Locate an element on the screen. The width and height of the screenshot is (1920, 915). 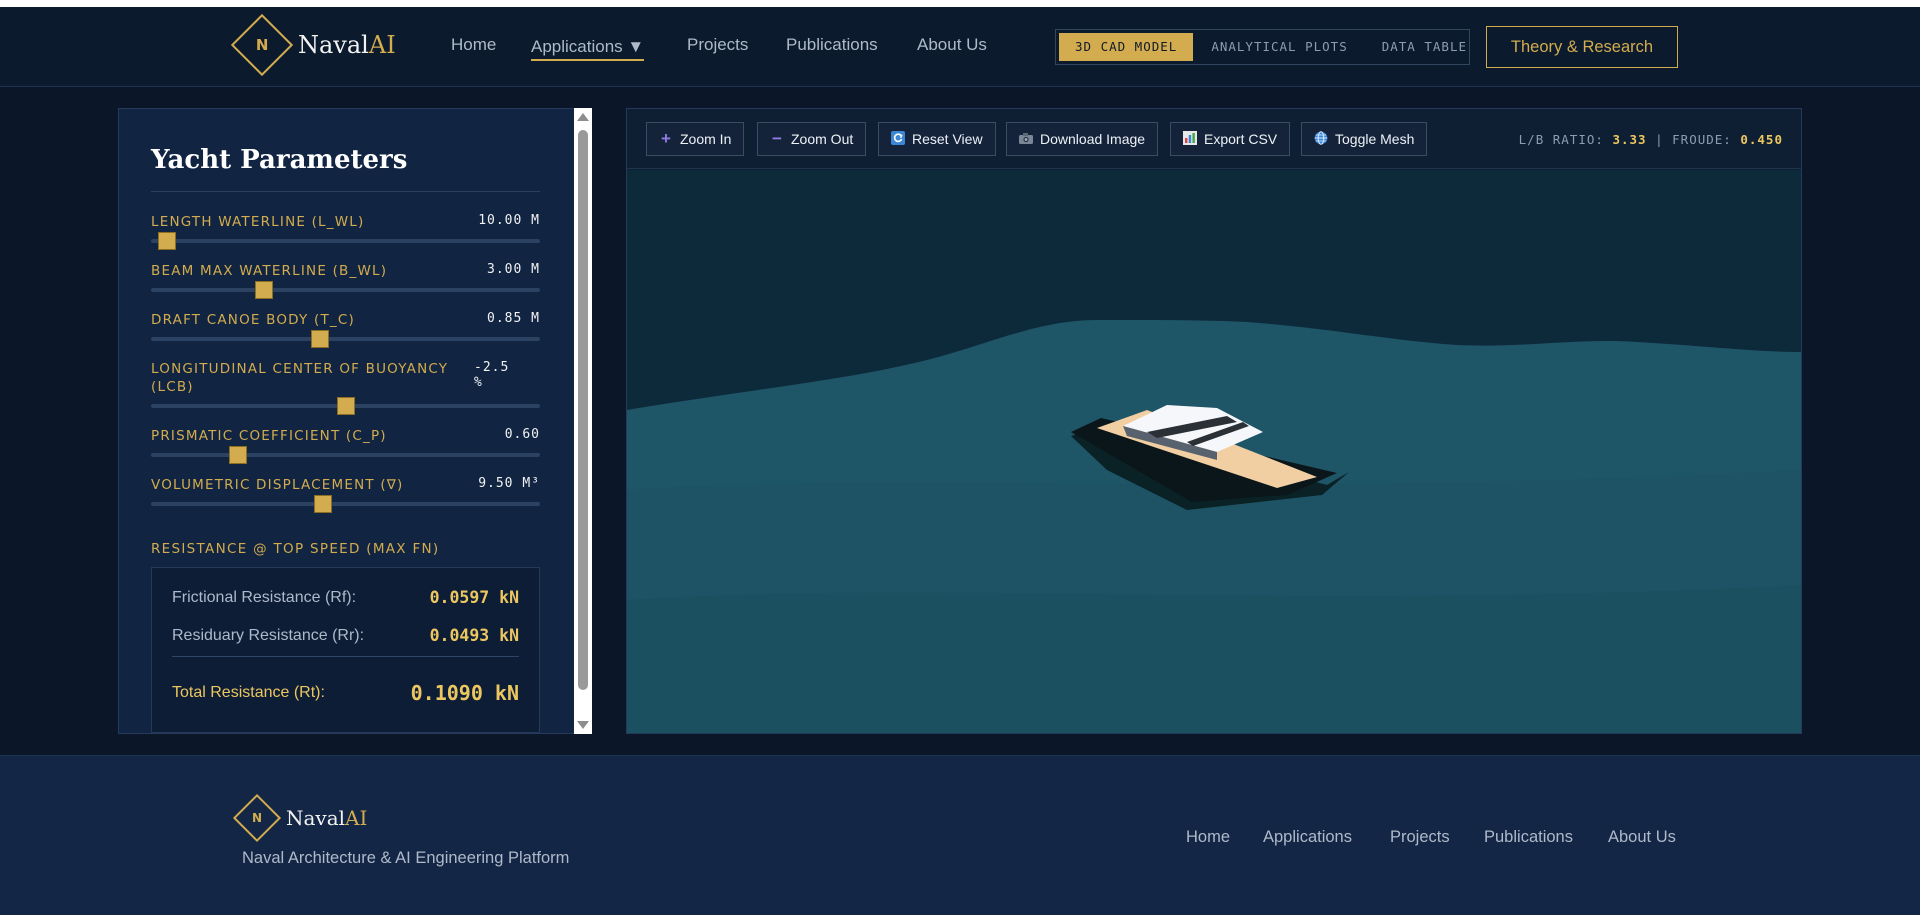
frictional-label: Frictional Resistance (Rf): is located at coordinates (264, 597).